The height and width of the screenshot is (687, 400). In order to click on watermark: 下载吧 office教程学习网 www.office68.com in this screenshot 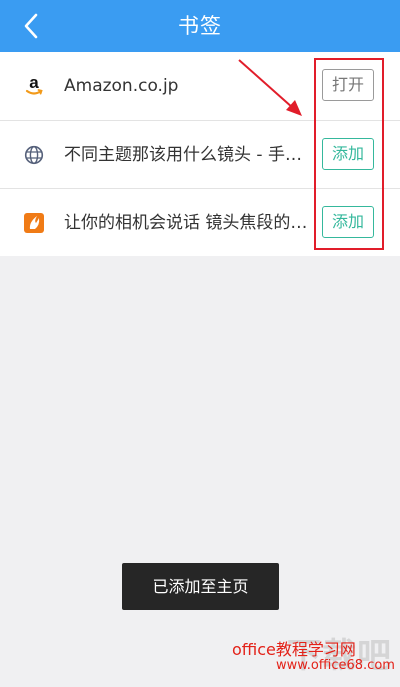, I will do `click(316, 660)`.